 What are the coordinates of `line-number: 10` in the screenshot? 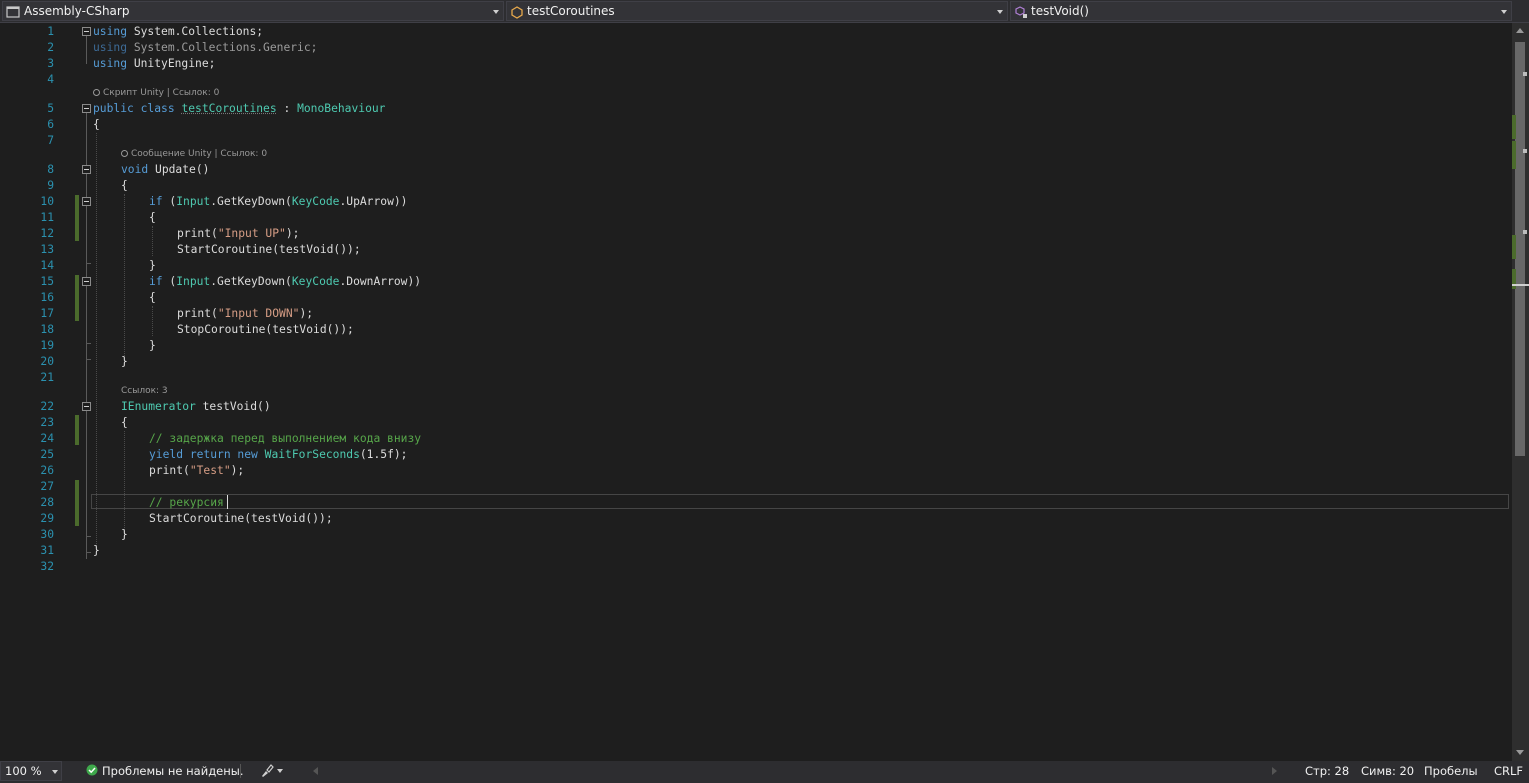 It's located at (47, 201).